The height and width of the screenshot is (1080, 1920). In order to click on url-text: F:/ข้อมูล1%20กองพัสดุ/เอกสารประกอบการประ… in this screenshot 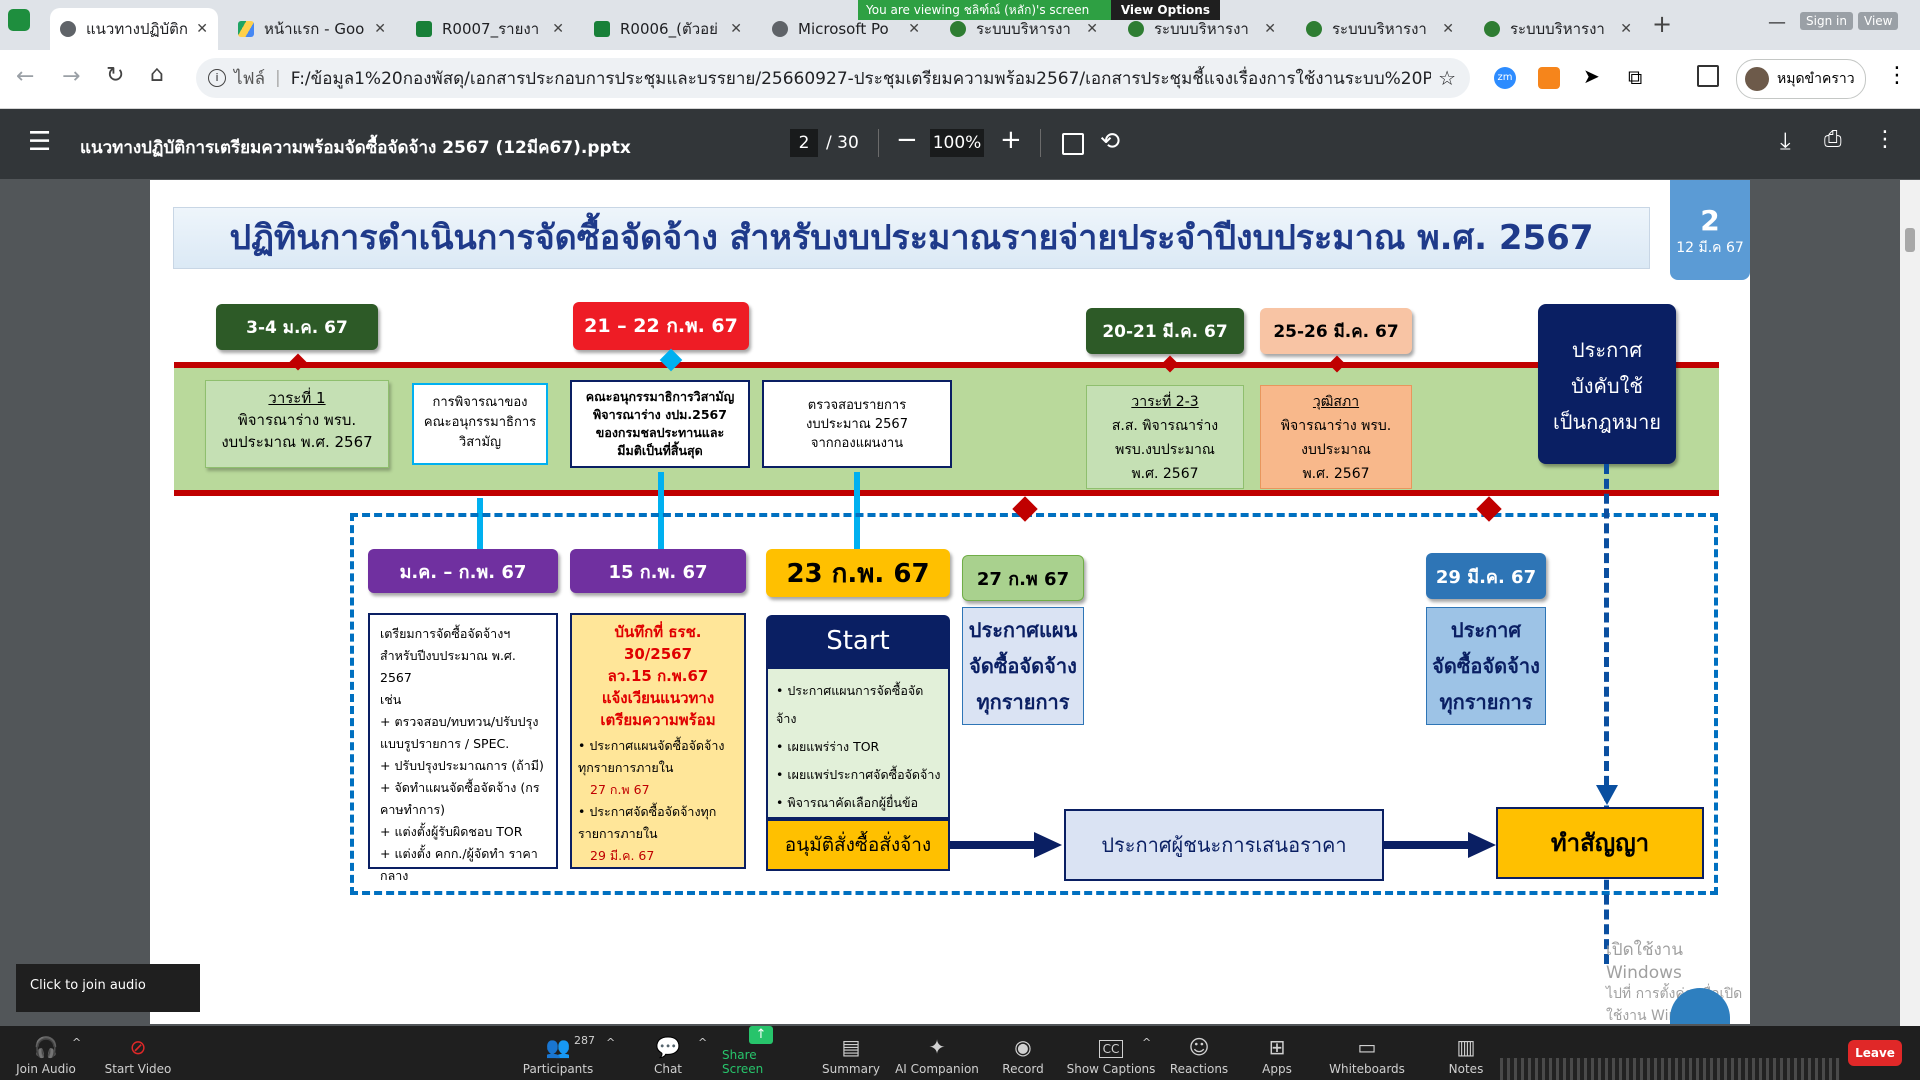, I will do `click(860, 78)`.